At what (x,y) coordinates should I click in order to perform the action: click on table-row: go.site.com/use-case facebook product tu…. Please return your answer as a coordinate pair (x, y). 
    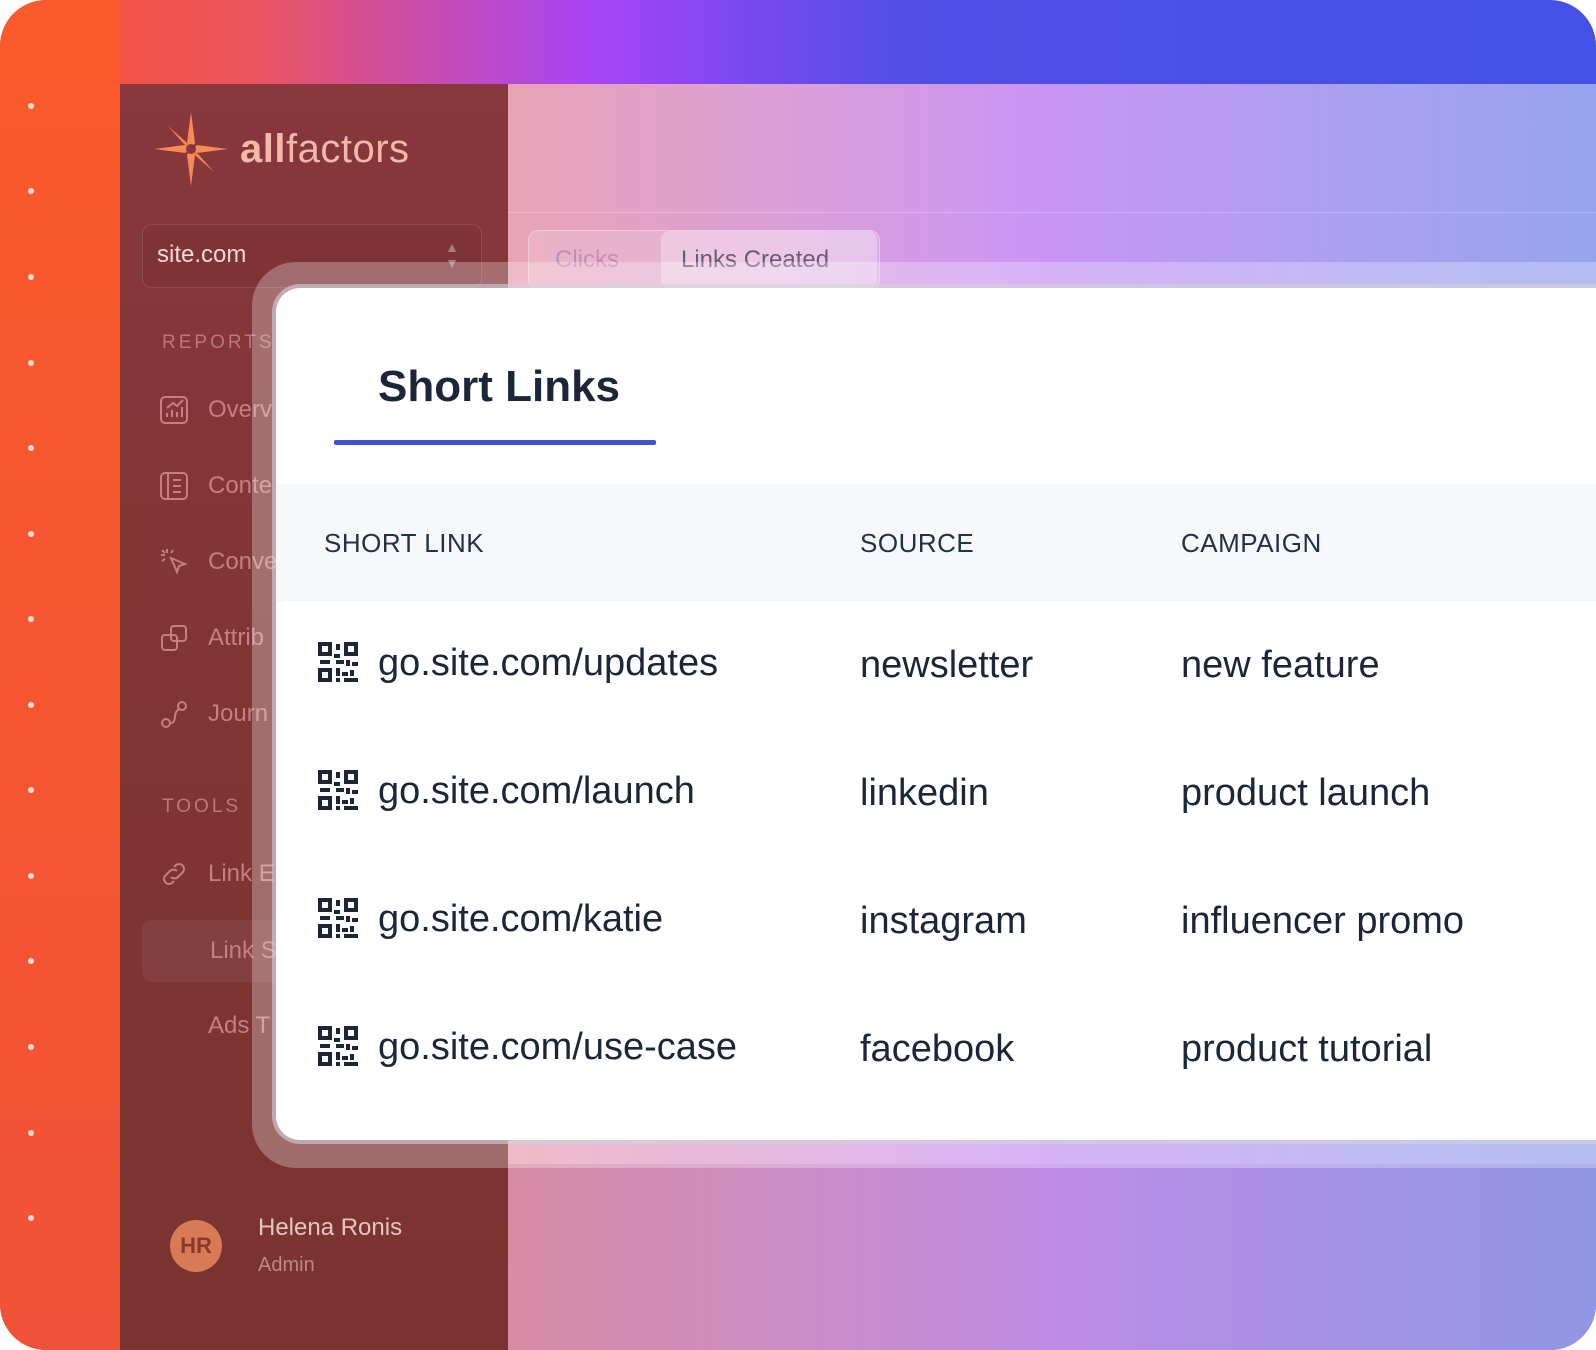
    Looking at the image, I should click on (936, 1050).